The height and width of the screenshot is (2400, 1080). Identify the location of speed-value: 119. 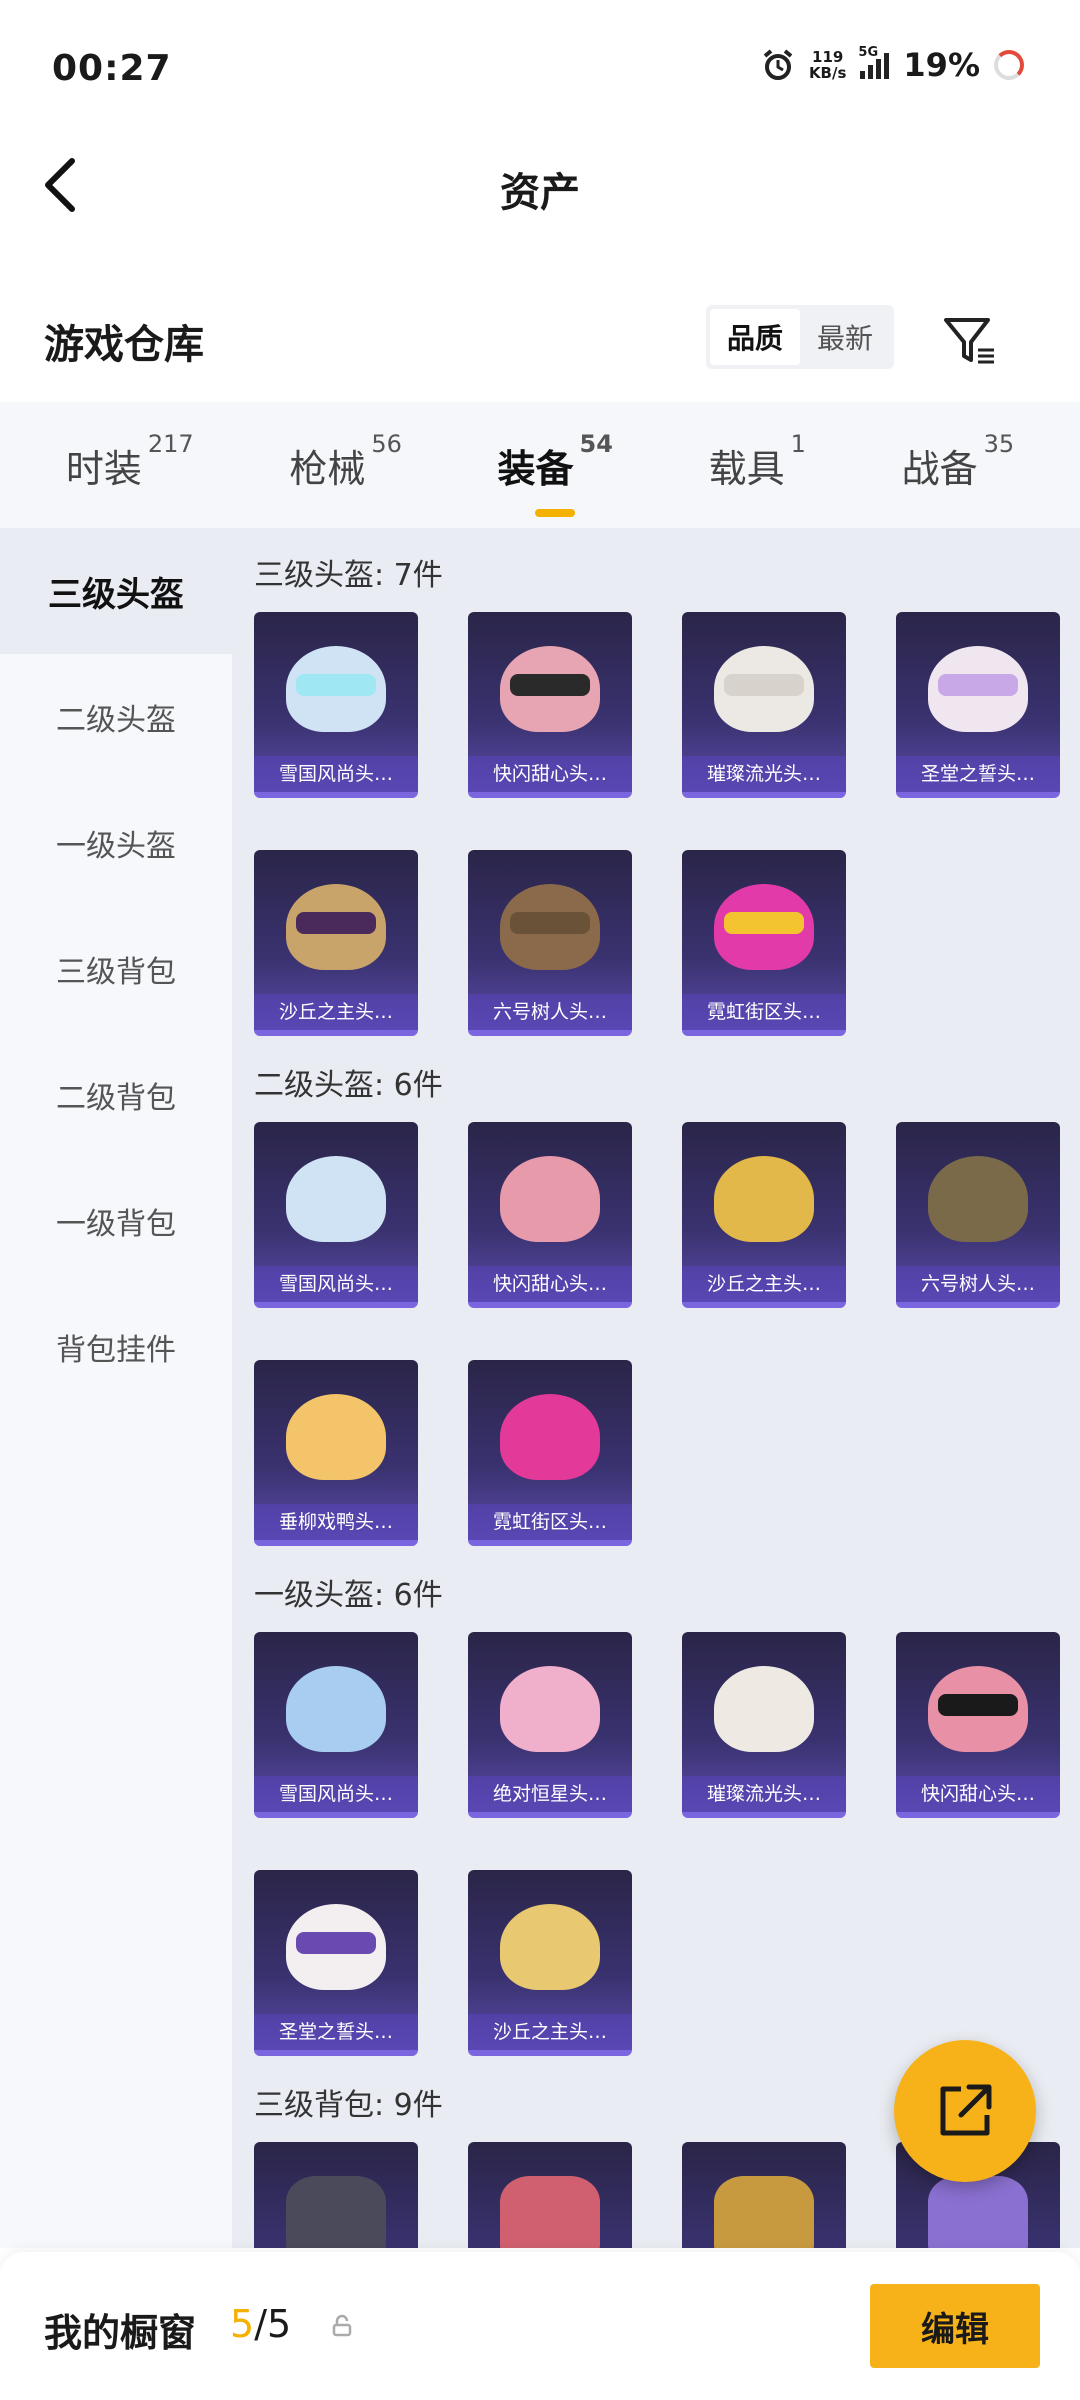
(828, 57).